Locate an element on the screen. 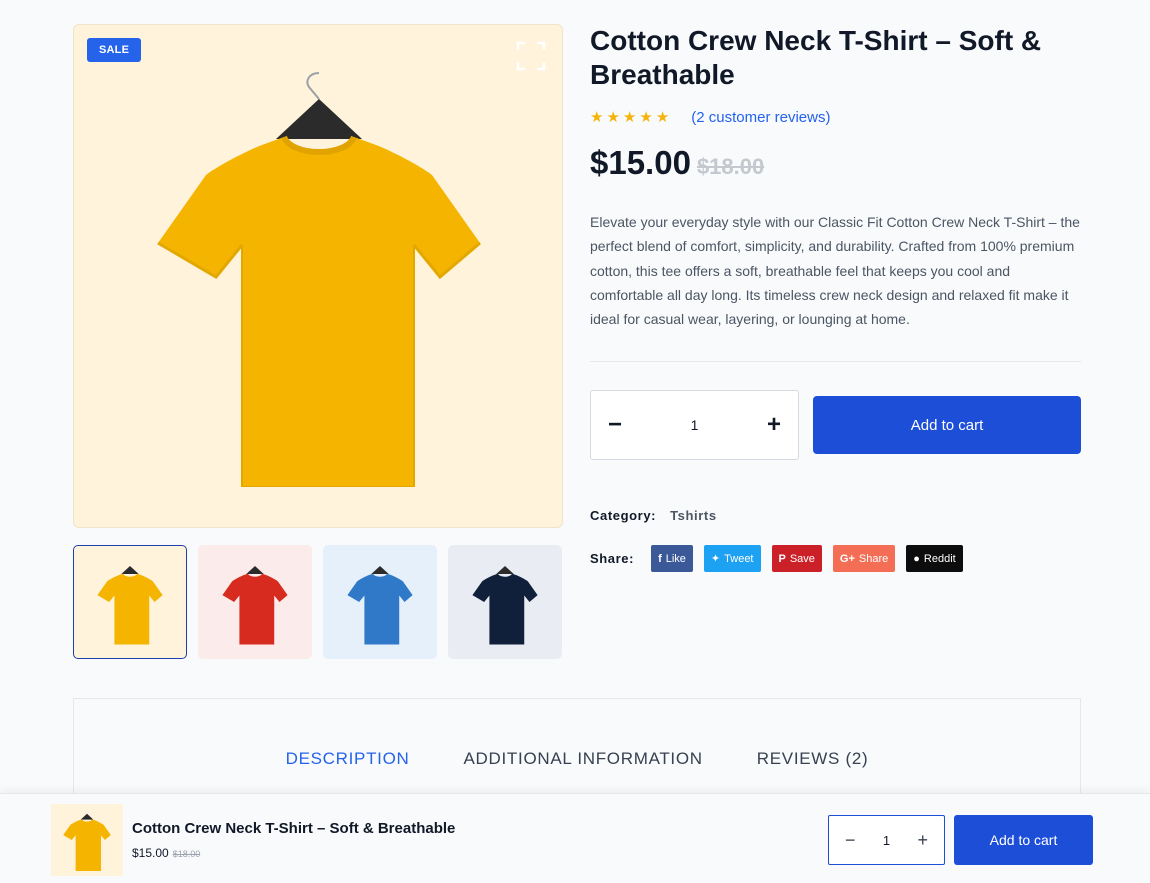 The width and height of the screenshot is (1150, 883). sticky-quantity-stepper: − 1 + is located at coordinates (886, 840).